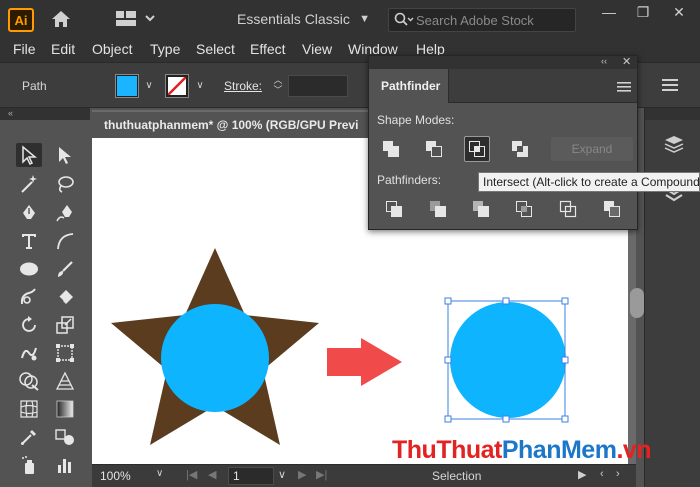 The height and width of the screenshot is (487, 700). I want to click on status-bar: 100% ∨ |◀ ◀ 1 ∨ ▶ ▶| Selection ▶ ‹ ›, so click(364, 475).